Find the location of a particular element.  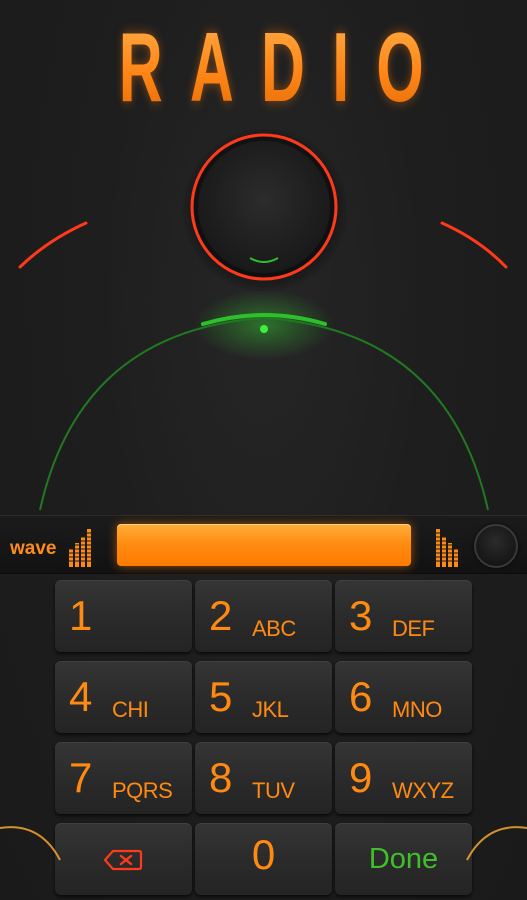

key-1: 1 is located at coordinates (123, 616).